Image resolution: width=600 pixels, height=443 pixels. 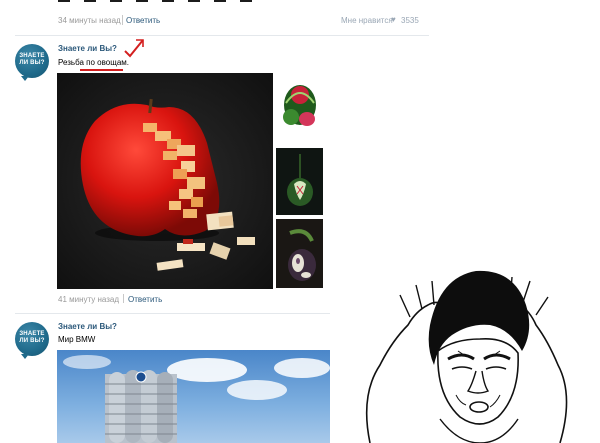 What do you see at coordinates (78, 62) in the screenshot?
I see `post-text-prefix: Резьба по` at bounding box center [78, 62].